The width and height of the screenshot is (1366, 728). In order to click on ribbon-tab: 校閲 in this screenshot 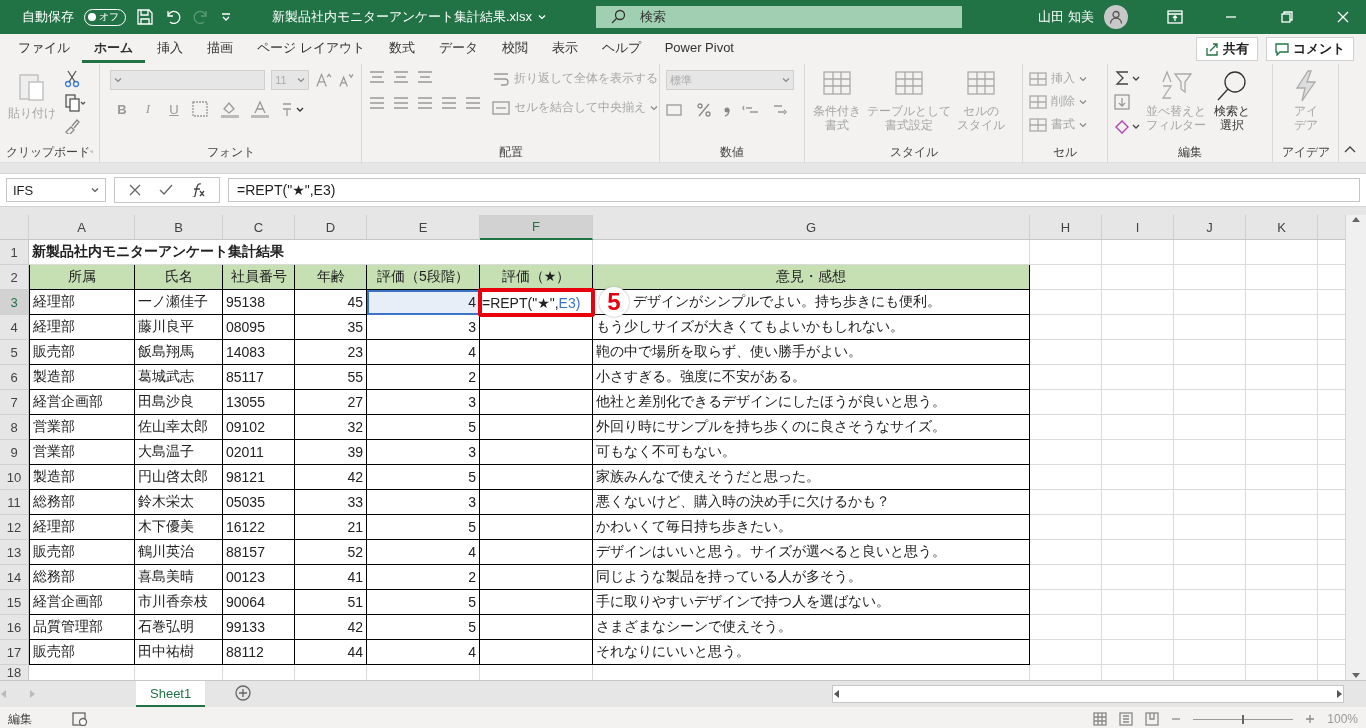, I will do `click(514, 49)`.